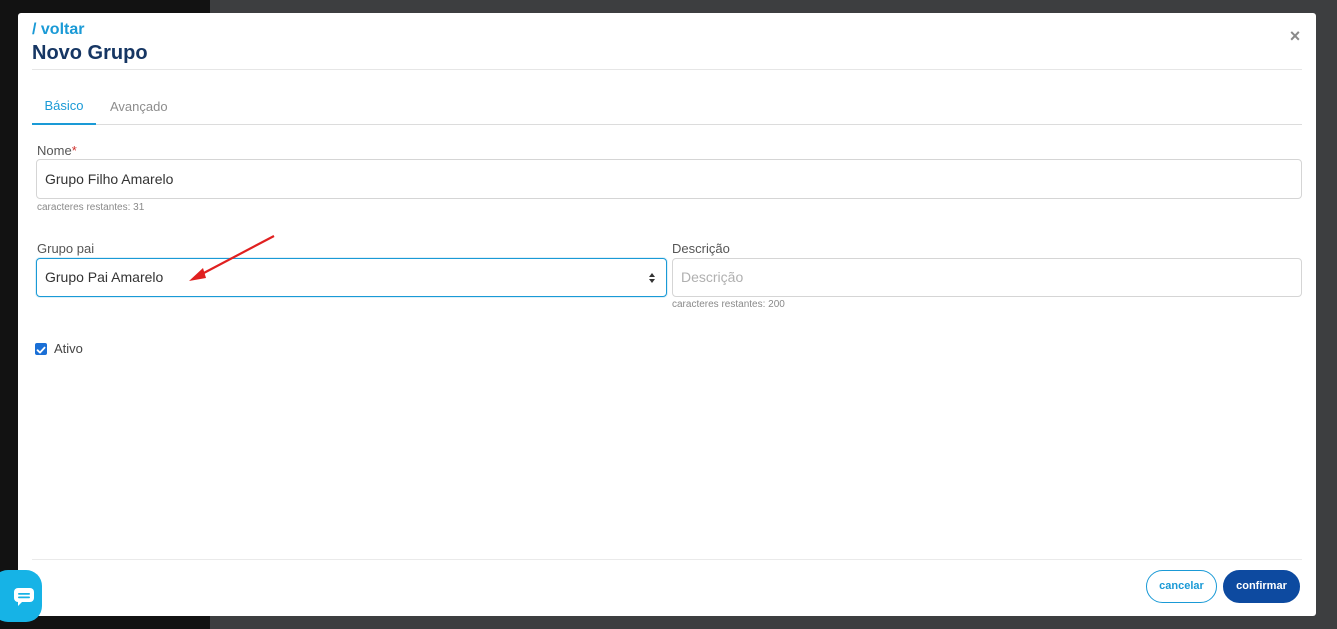  I want to click on nome-hint: caracteres restantes: 31, so click(91, 207).